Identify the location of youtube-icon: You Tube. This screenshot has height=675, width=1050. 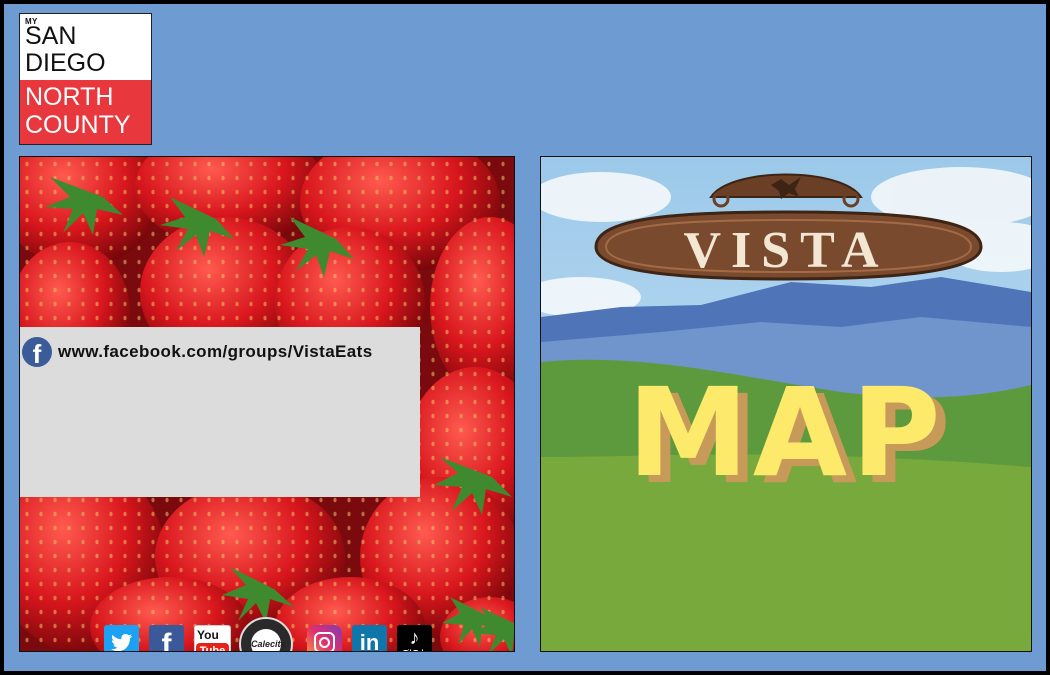
(212, 638).